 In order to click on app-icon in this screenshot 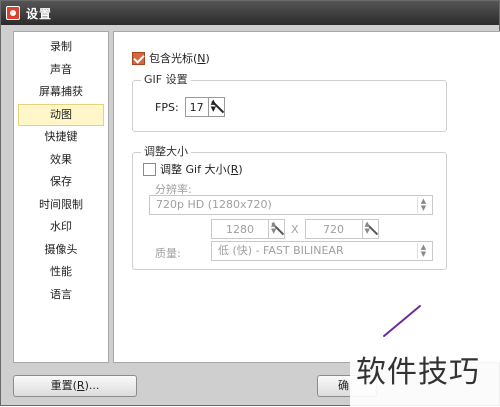, I will do `click(13, 13)`.